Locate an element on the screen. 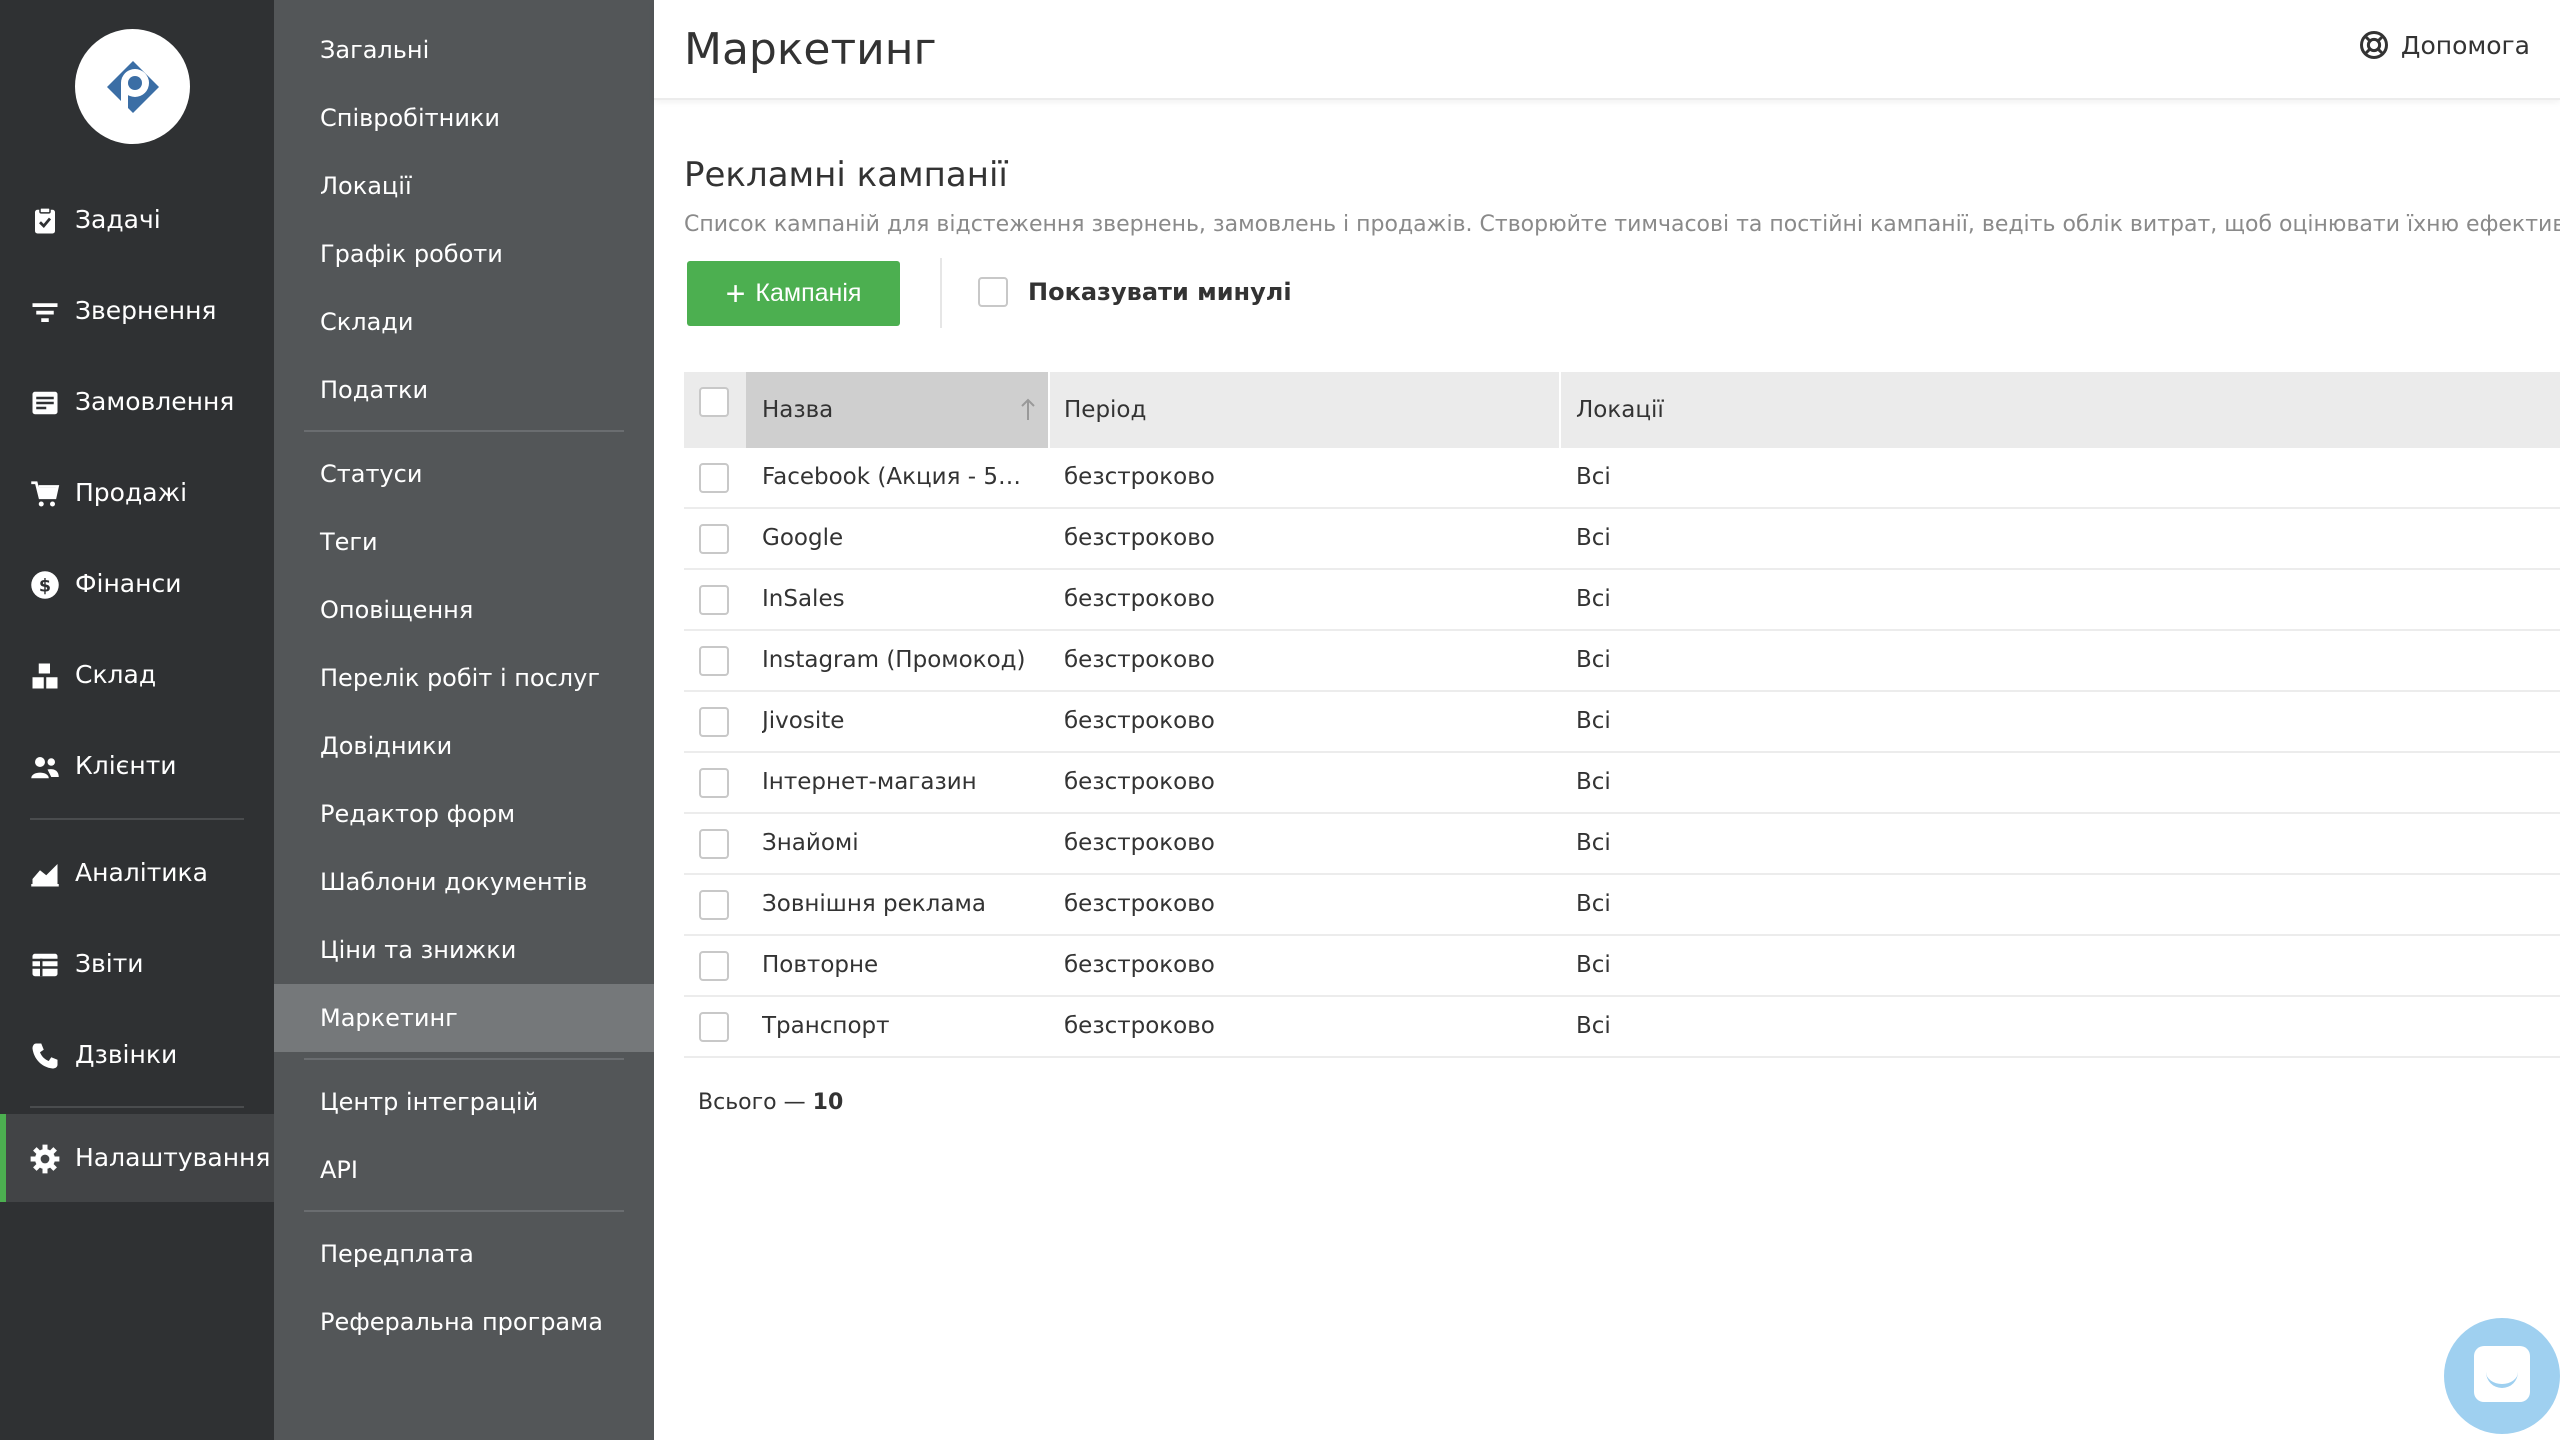 This screenshot has height=1440, width=2560. submenu-item-tags: Теги is located at coordinates (464, 542).